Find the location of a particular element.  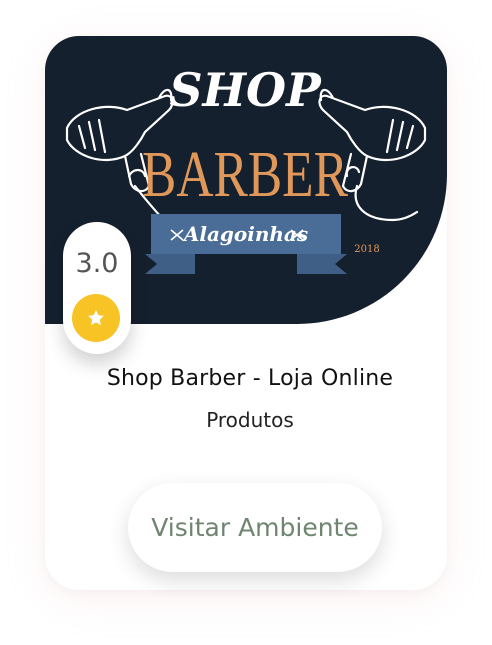

rating-badge: 3.0 is located at coordinates (97, 288).